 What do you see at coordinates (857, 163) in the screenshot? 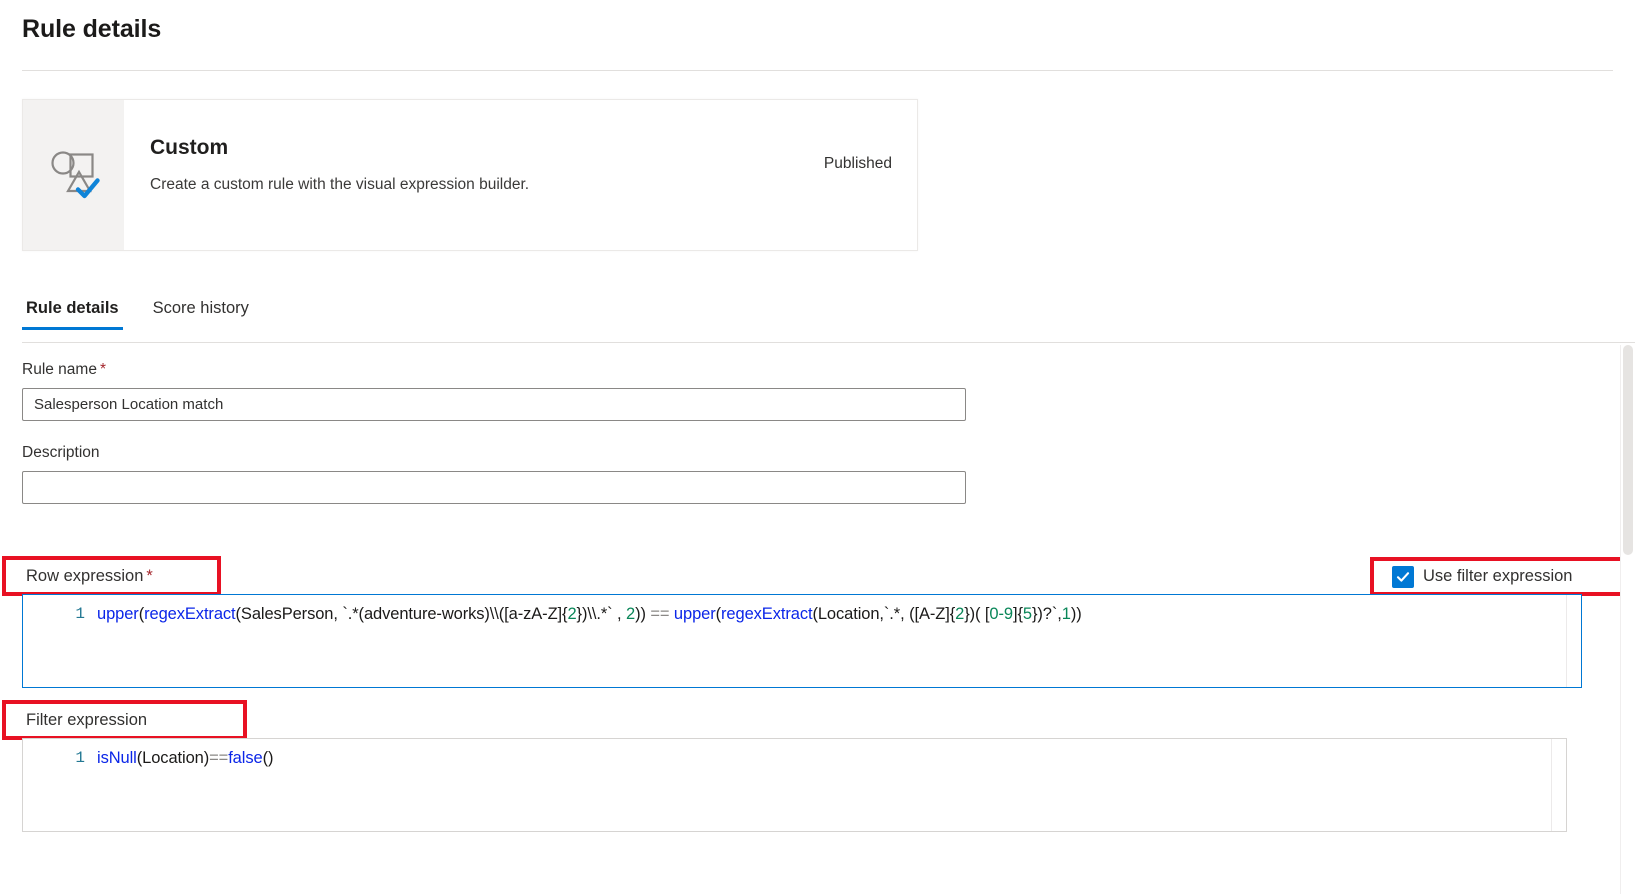
I see `status-badge: Published` at bounding box center [857, 163].